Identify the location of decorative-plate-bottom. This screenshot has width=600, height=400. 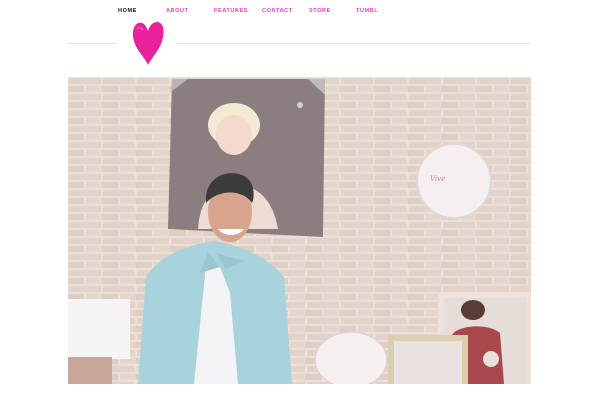
(351, 357).